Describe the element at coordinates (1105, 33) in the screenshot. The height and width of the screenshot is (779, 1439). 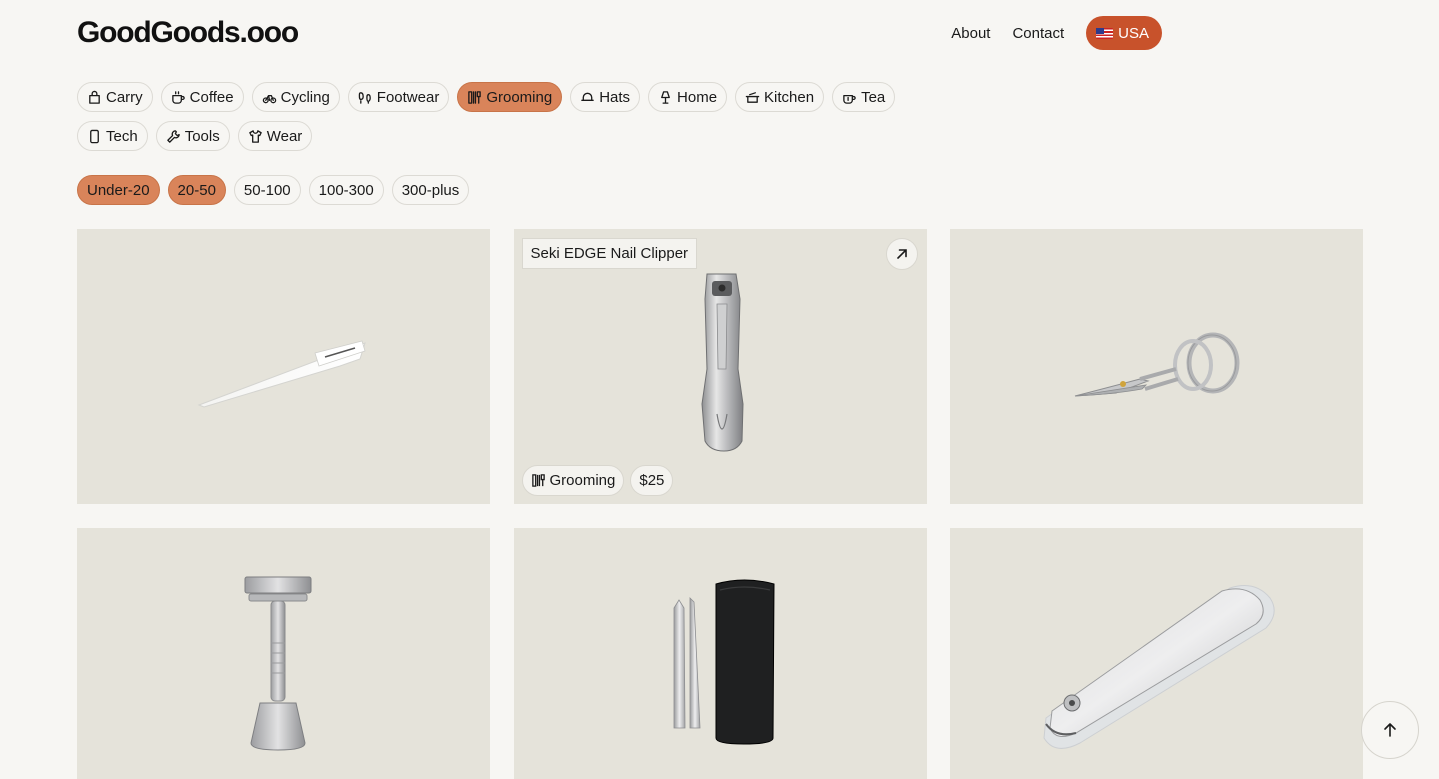
I see `us-flag-icon` at that location.